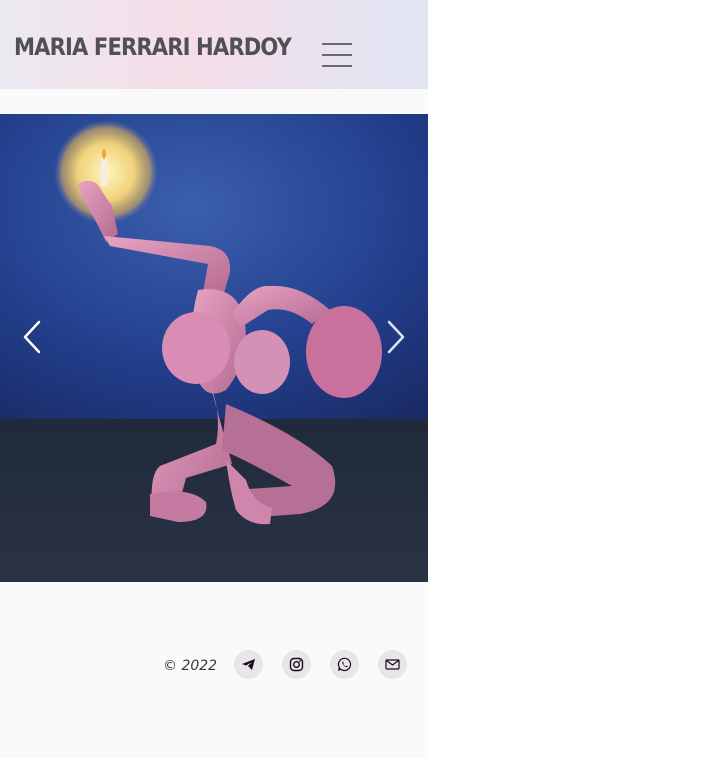 Image resolution: width=714 pixels, height=758 pixels. What do you see at coordinates (296, 664) in the screenshot?
I see `instagram-icon` at bounding box center [296, 664].